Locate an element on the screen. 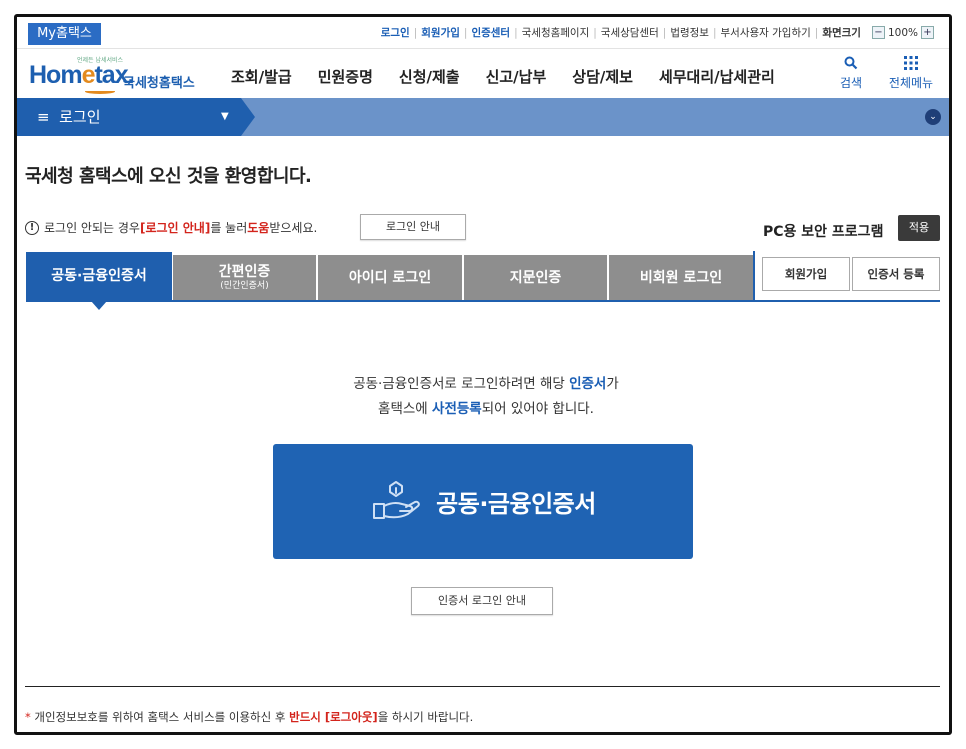 This screenshot has width=966, height=749. tab-border is located at coordinates (754, 276).